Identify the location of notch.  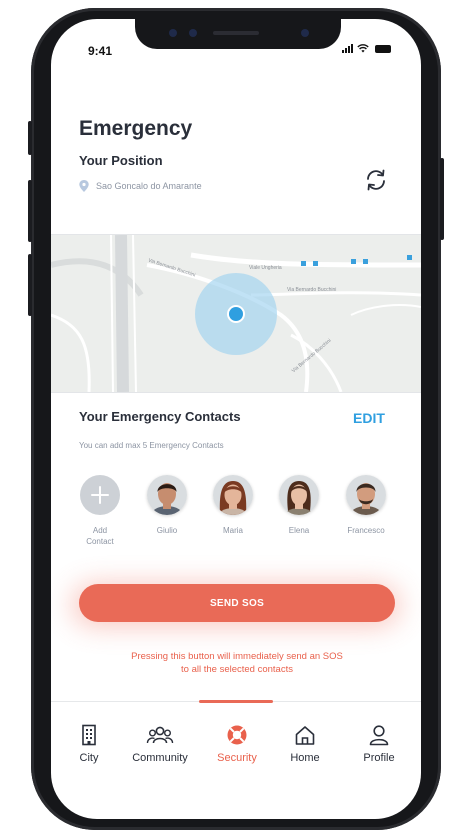
(238, 34).